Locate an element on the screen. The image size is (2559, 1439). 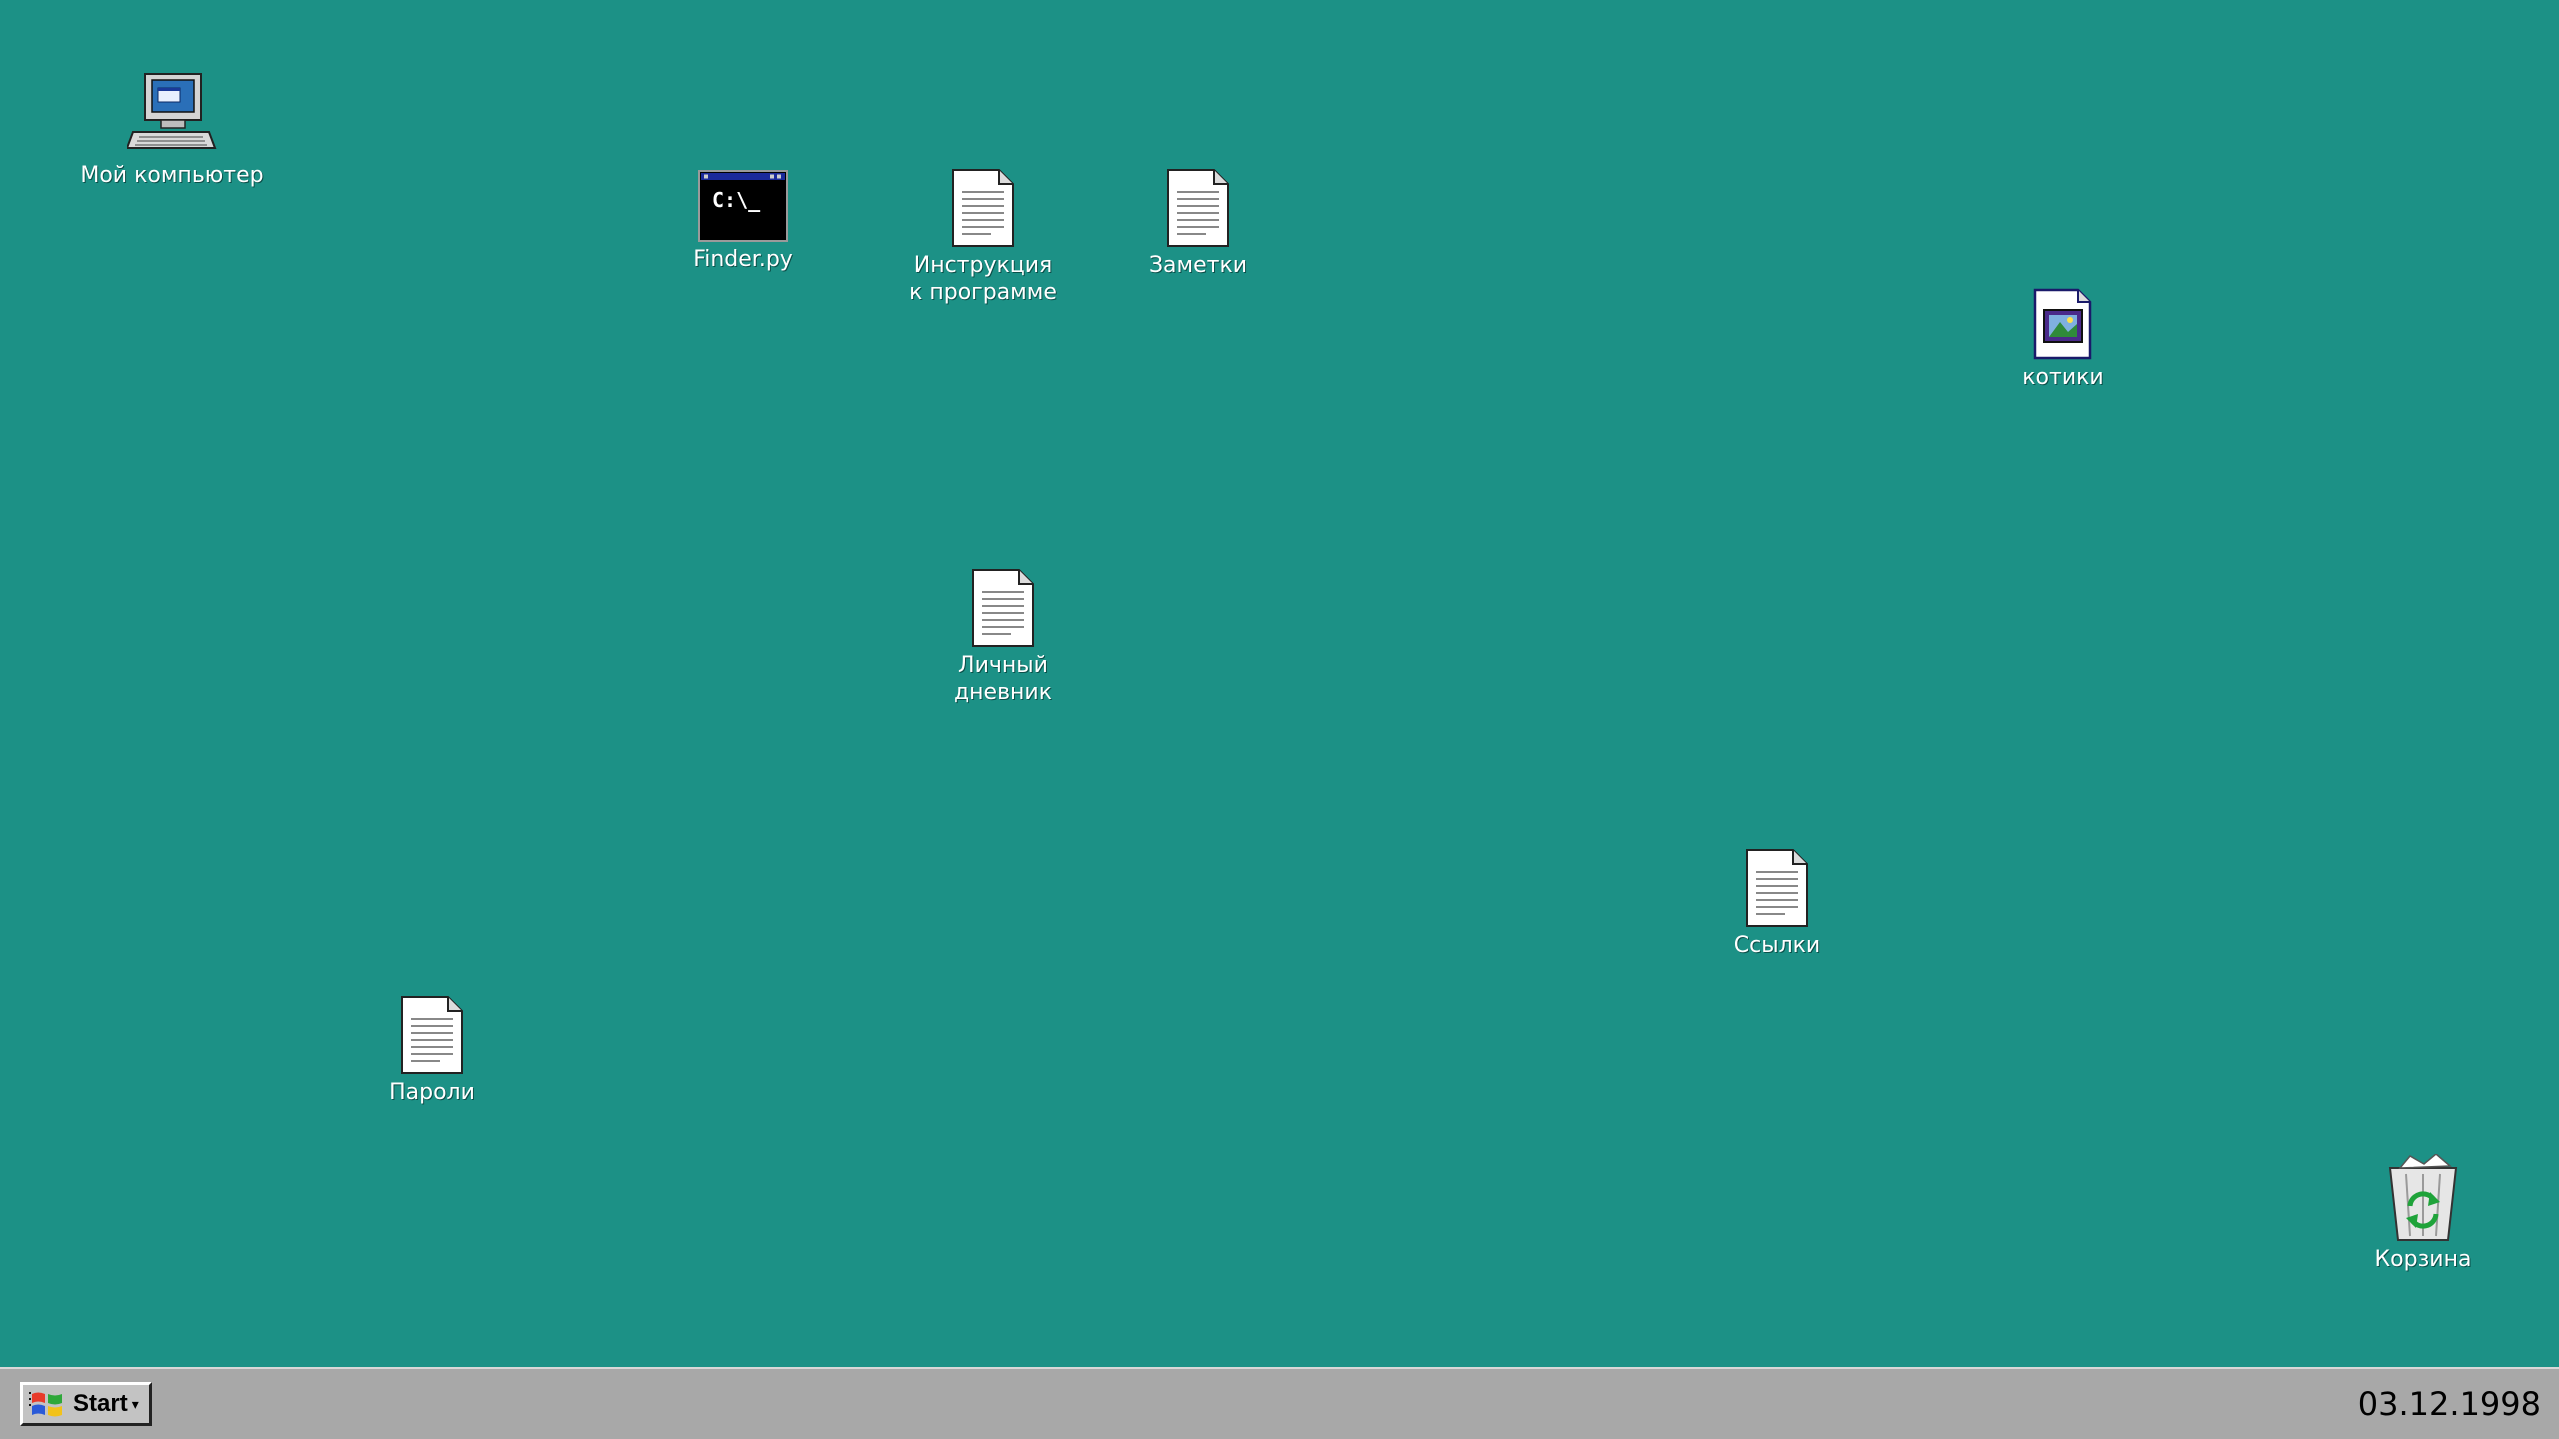
desktop-icon-notes: Заметки is located at coordinates (1198, 223).